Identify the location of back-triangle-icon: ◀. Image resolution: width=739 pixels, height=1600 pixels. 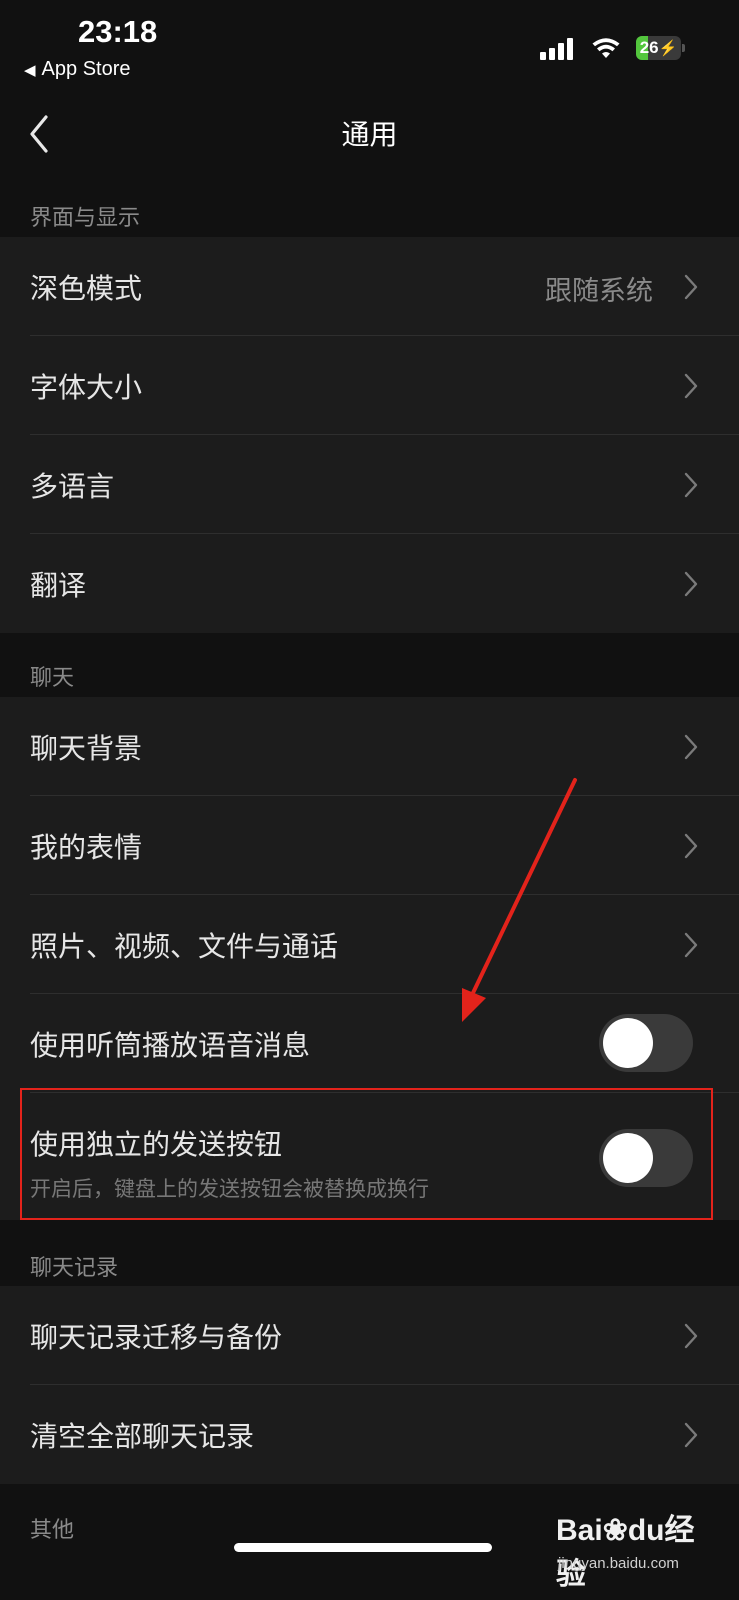
(30, 70).